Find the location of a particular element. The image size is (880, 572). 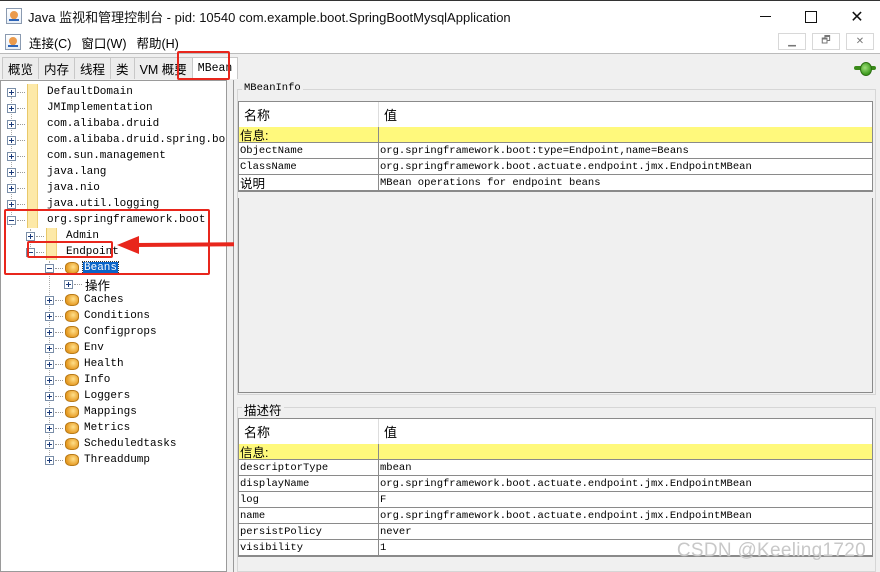

tree-node-label: DefaultDomain is located at coordinates (90, 92).